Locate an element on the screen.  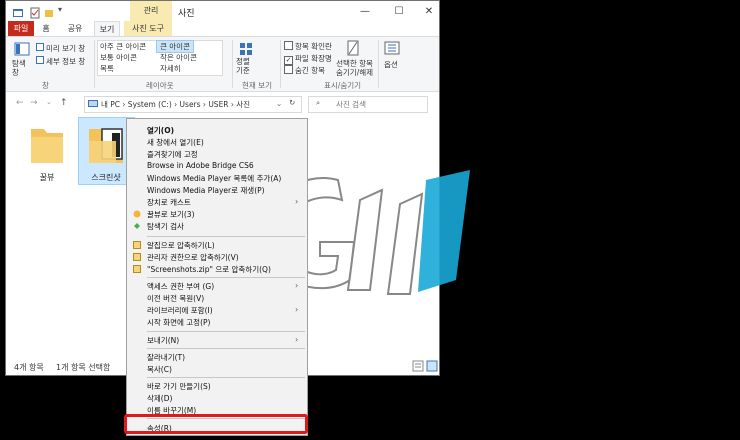
menu-item-explorer-scan: 탐색기 검사 is located at coordinates (165, 226).